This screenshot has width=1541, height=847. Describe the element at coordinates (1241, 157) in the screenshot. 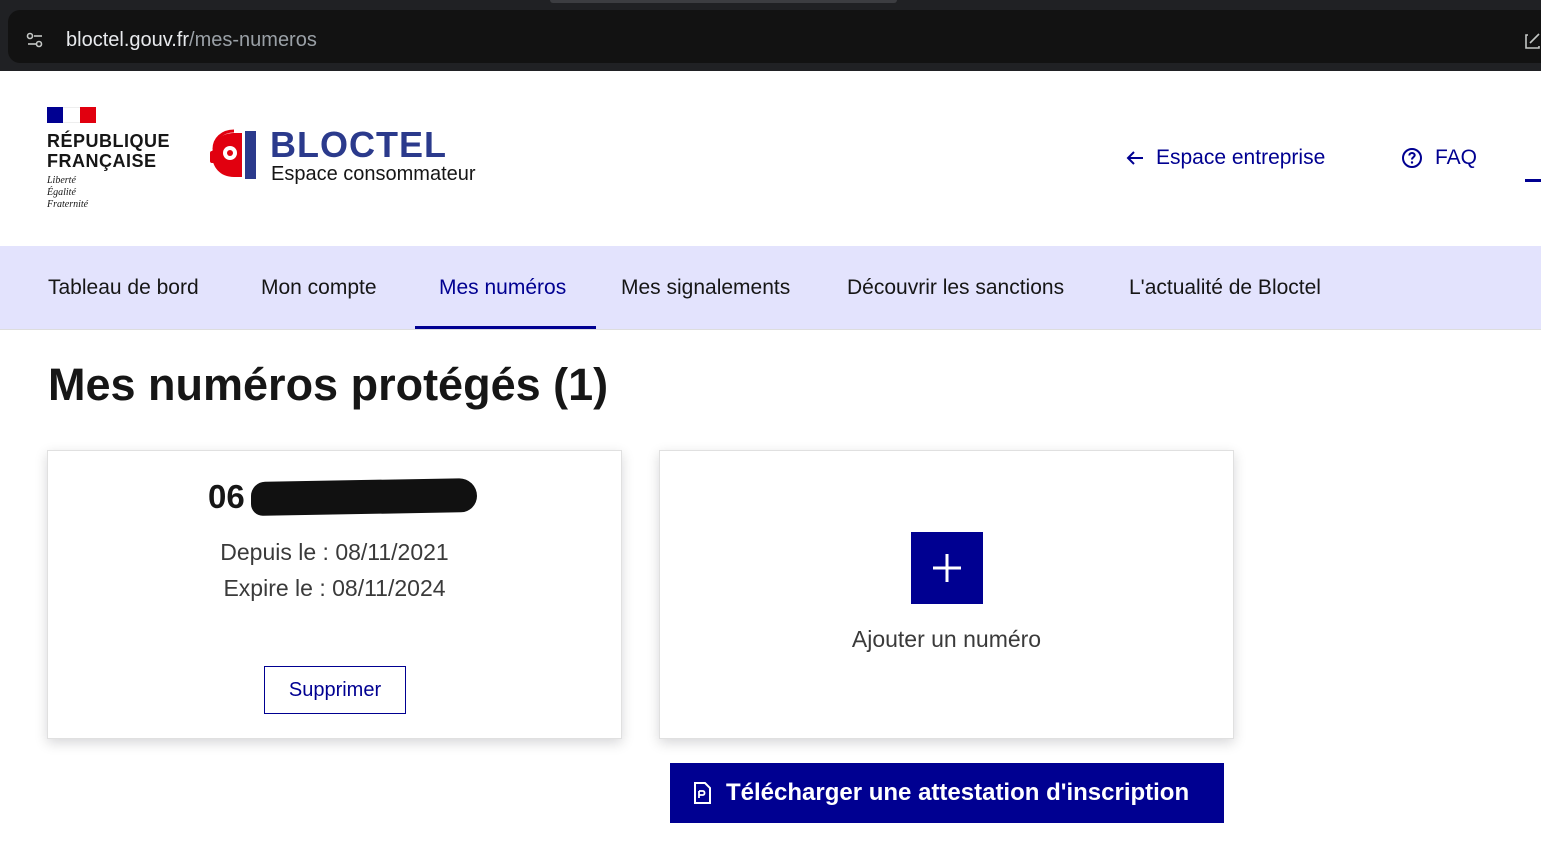

I see `espace-entreprise-label: Espace entreprise` at that location.